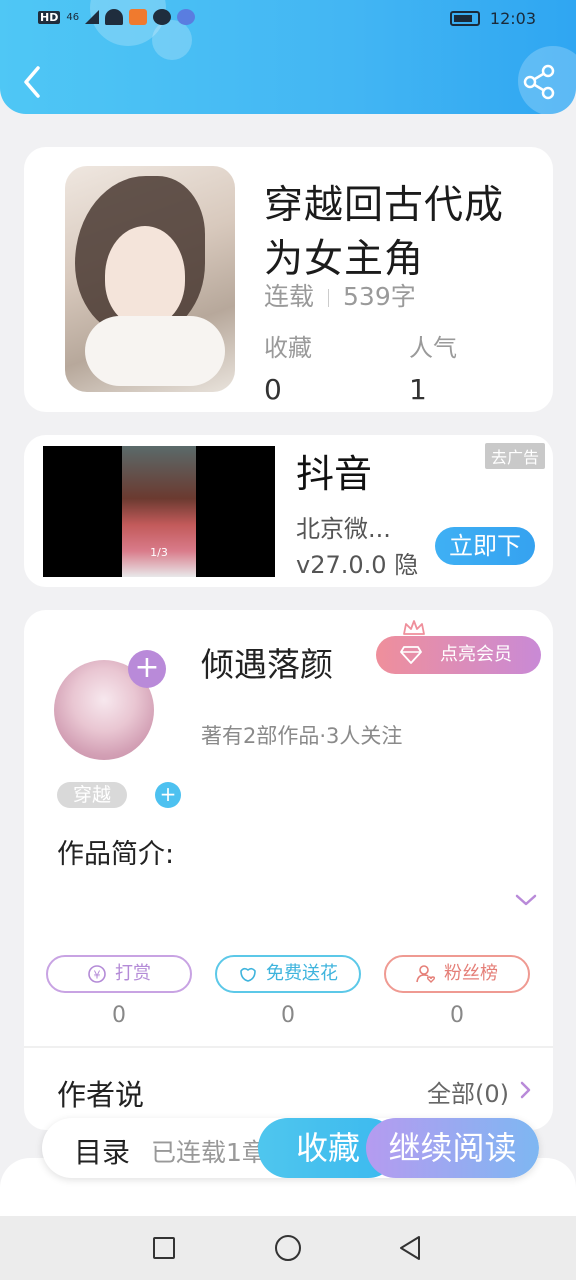  Describe the element at coordinates (426, 974) in the screenshot. I see `user-heart-icon` at that location.